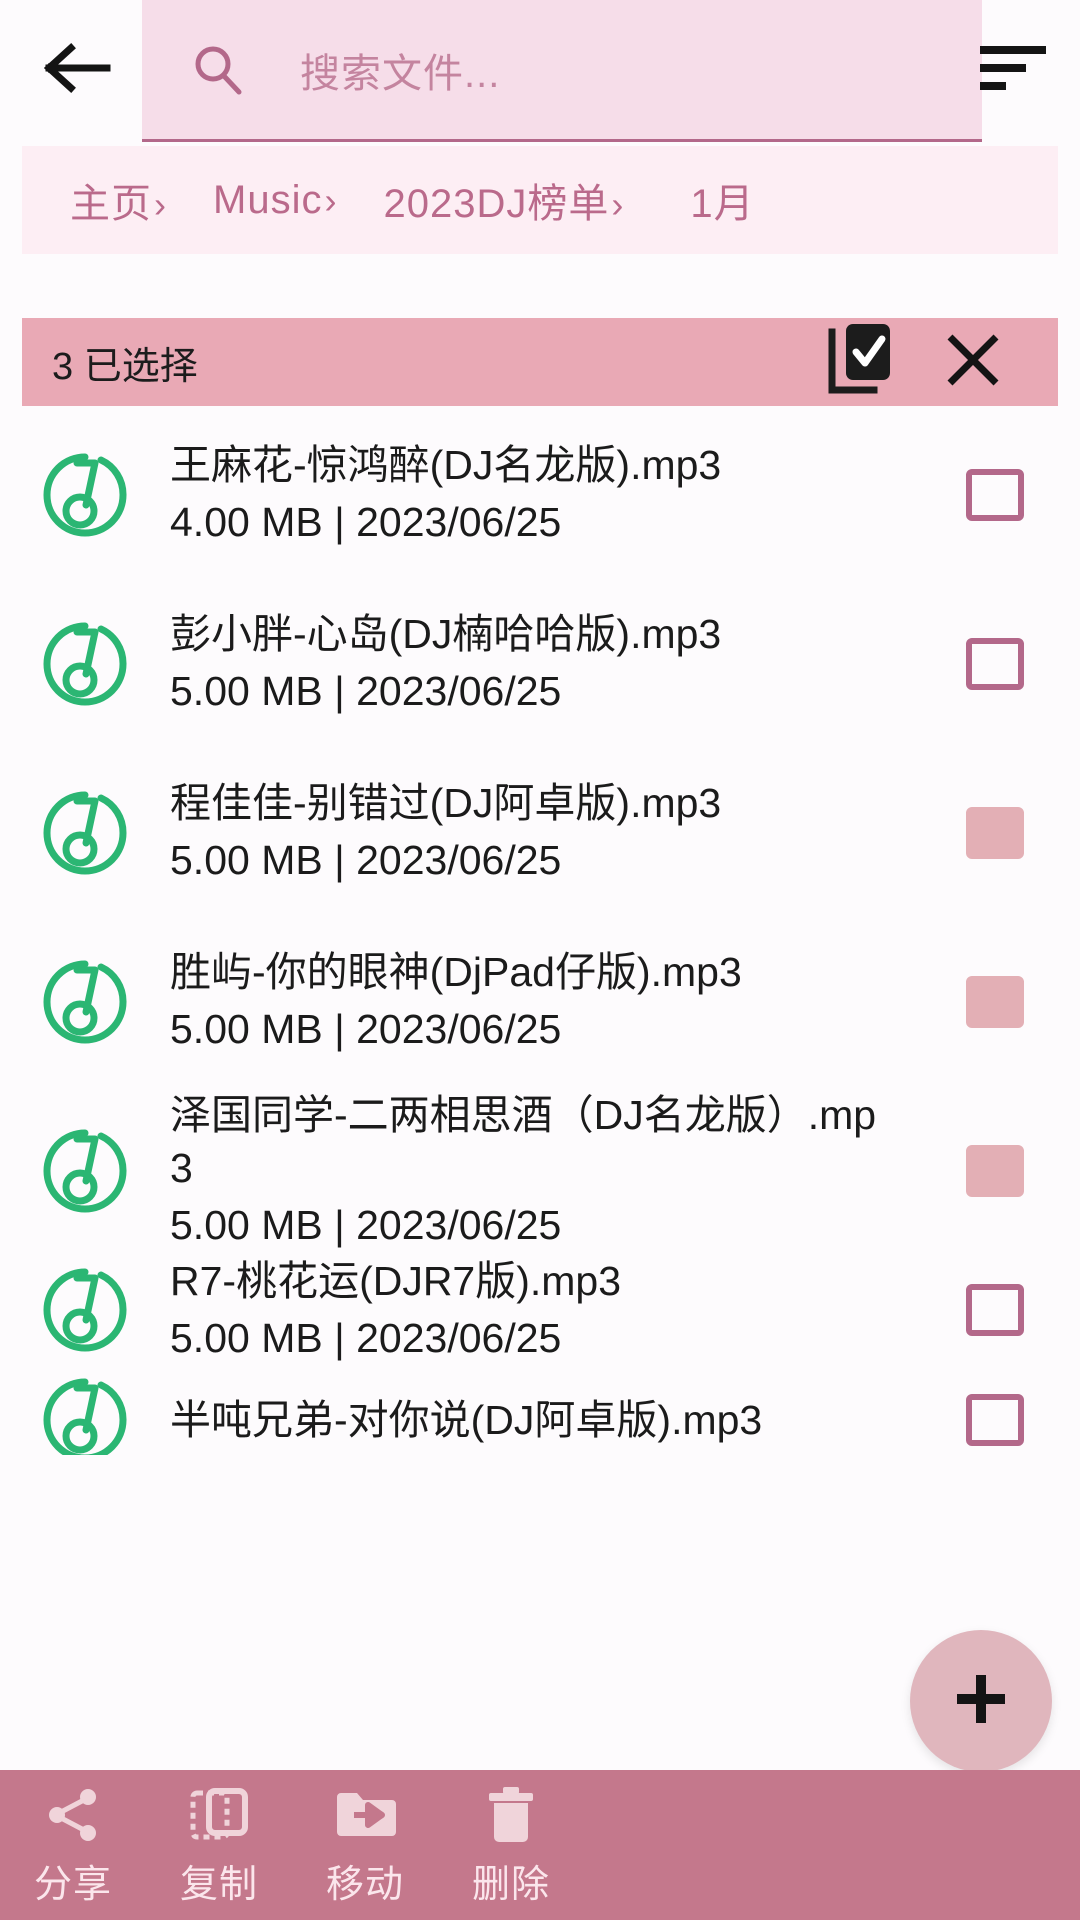  I want to click on toolbar-share-button: 分享, so click(73, 1845).